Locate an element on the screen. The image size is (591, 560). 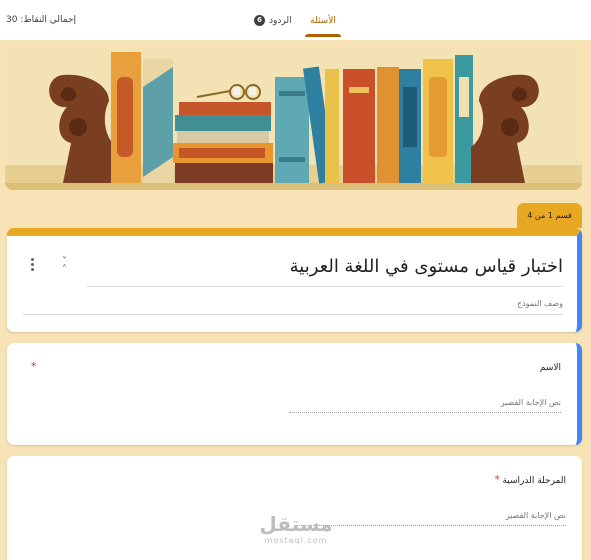
watermark-latin: mostaql.com is located at coordinates (296, 540).